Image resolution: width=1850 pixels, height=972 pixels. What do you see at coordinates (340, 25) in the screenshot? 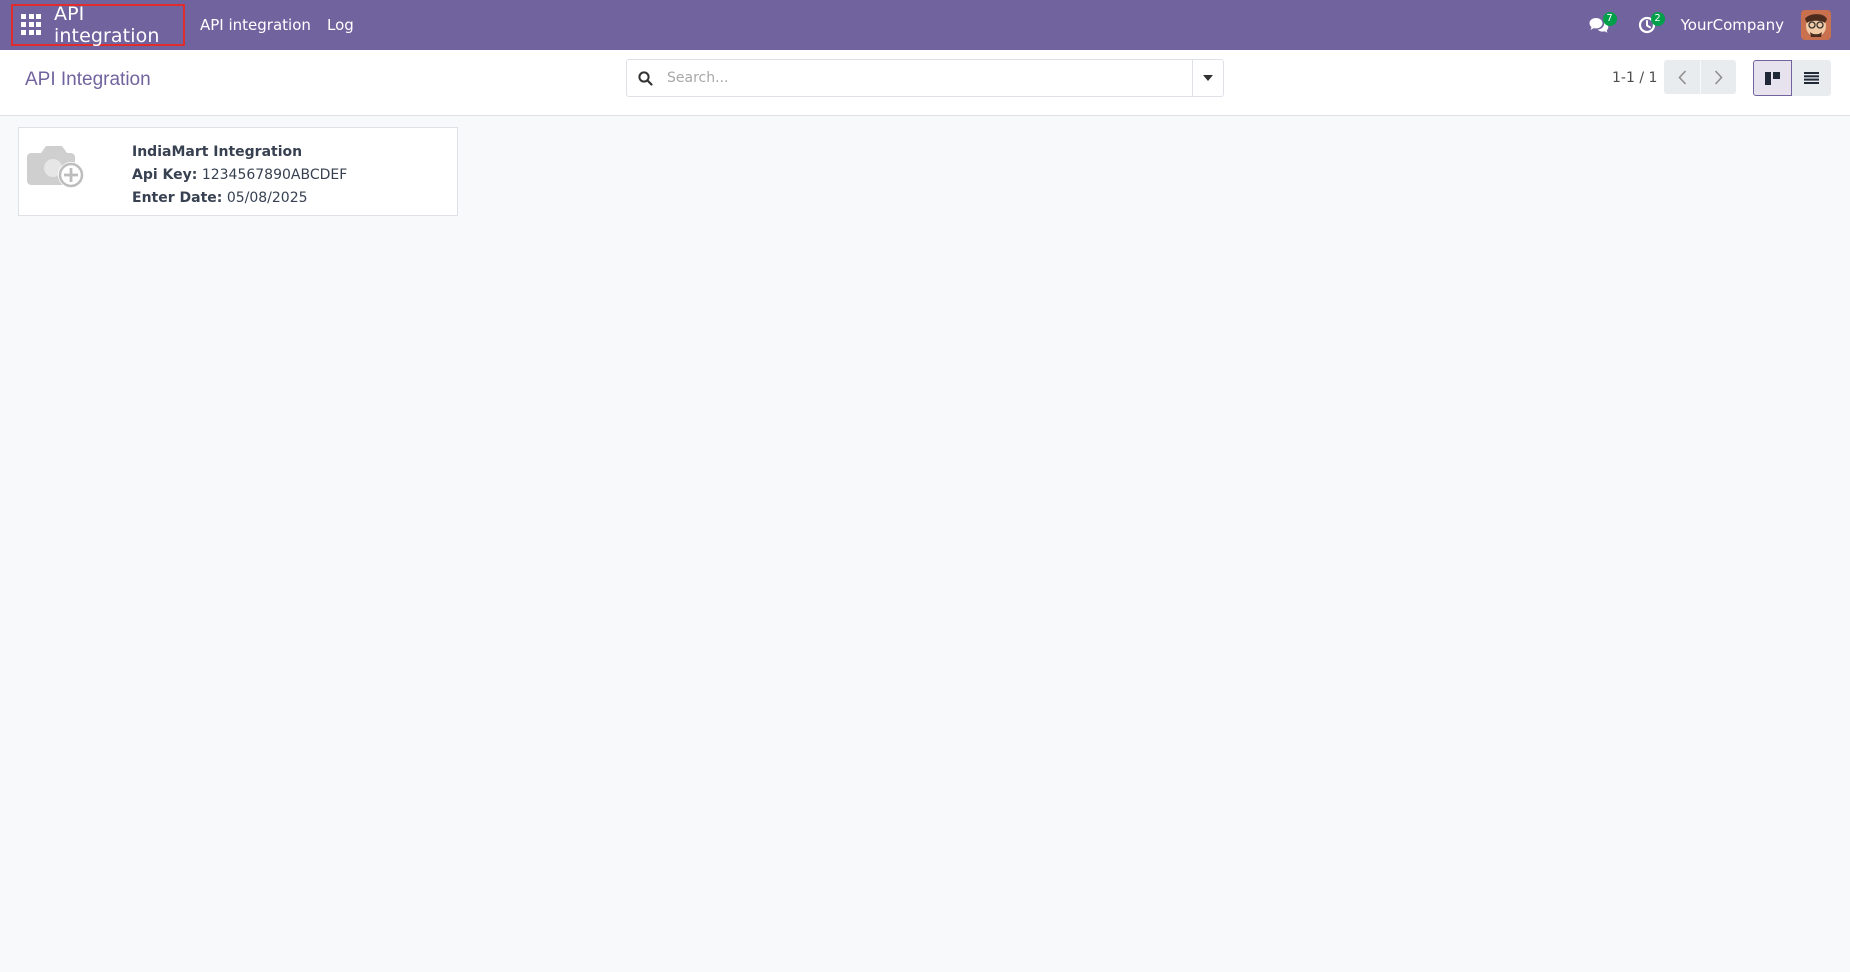
I see `menu-log: Log` at bounding box center [340, 25].